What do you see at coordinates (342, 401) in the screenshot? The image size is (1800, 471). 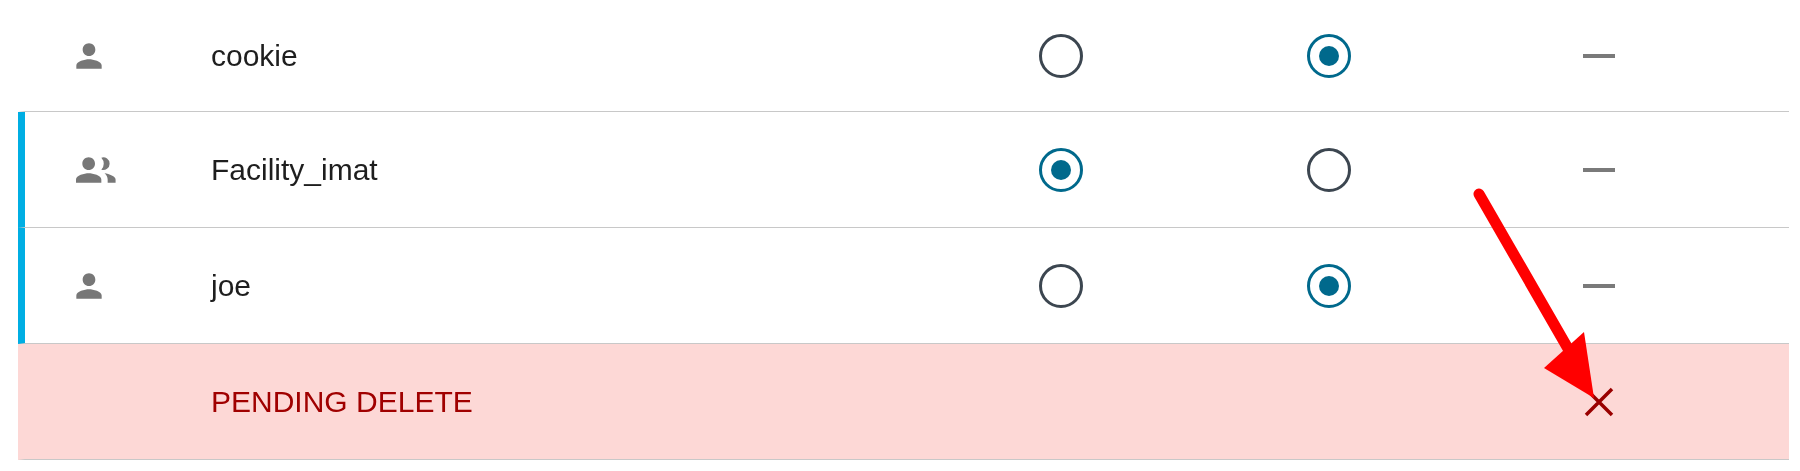 I see `pending-delete-label: PENDING DELETE` at bounding box center [342, 401].